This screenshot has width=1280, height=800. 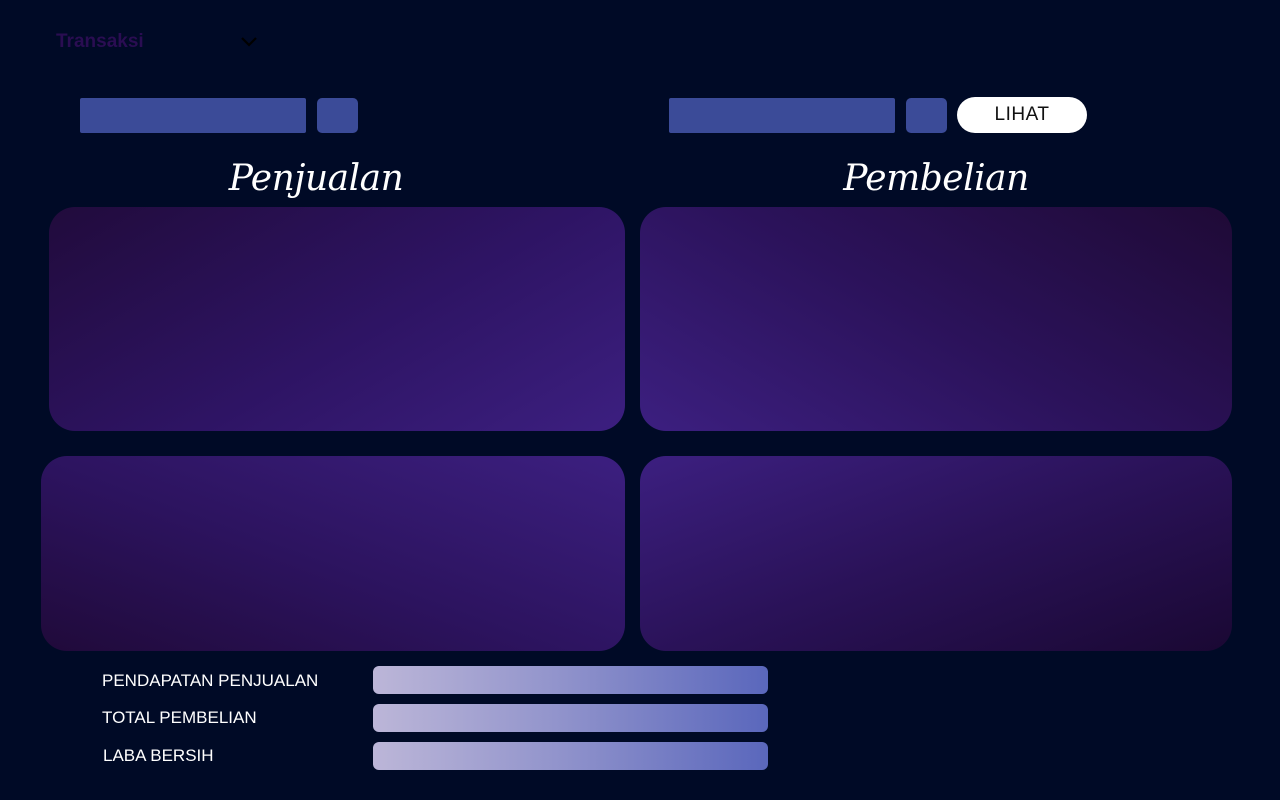 What do you see at coordinates (782, 115) in the screenshot?
I see `purchase-date-input` at bounding box center [782, 115].